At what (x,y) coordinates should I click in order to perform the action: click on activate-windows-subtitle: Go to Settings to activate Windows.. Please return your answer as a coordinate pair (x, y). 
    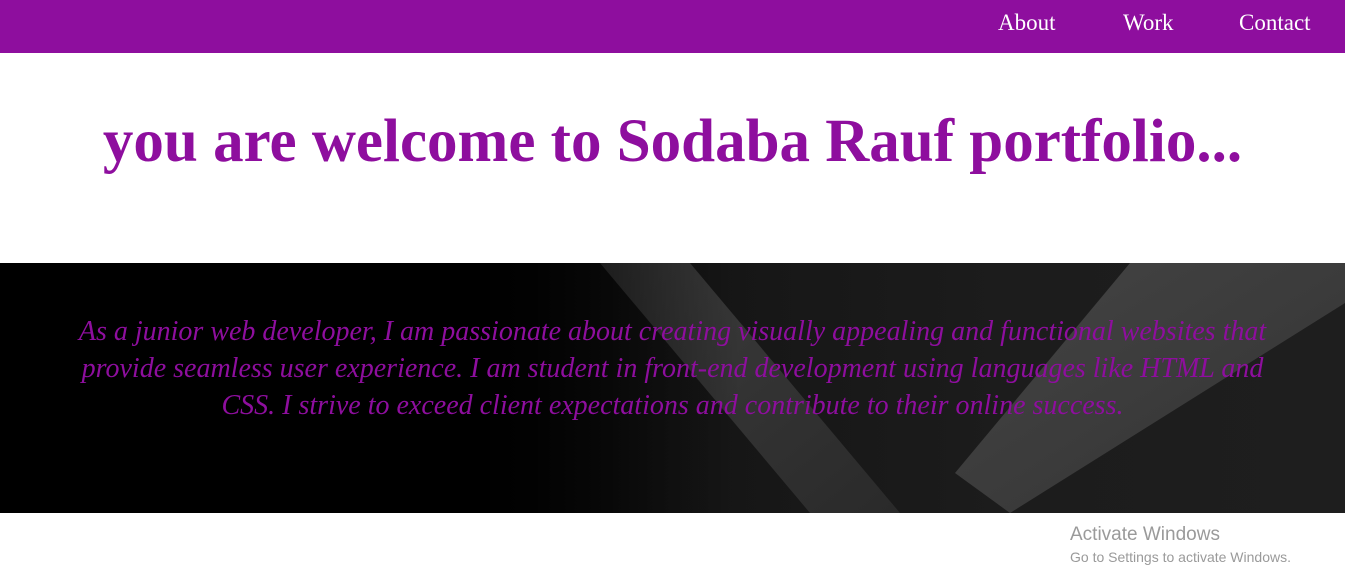
    Looking at the image, I should click on (1180, 557).